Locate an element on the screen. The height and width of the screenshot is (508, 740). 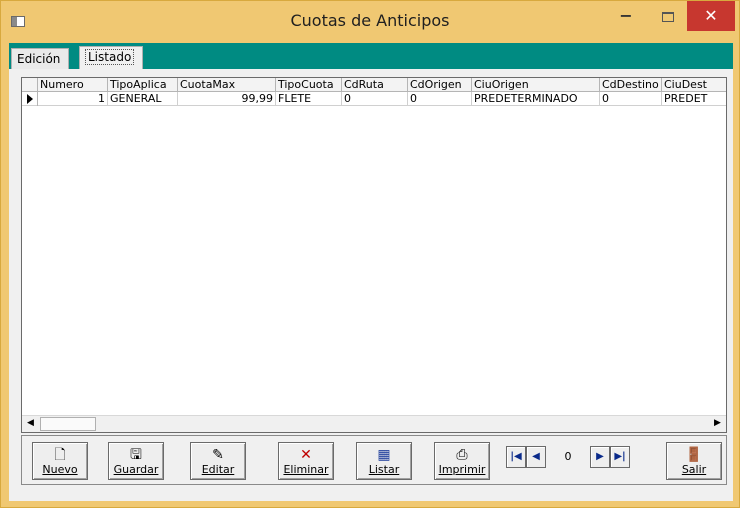
record-counter: 0 is located at coordinates (568, 456).